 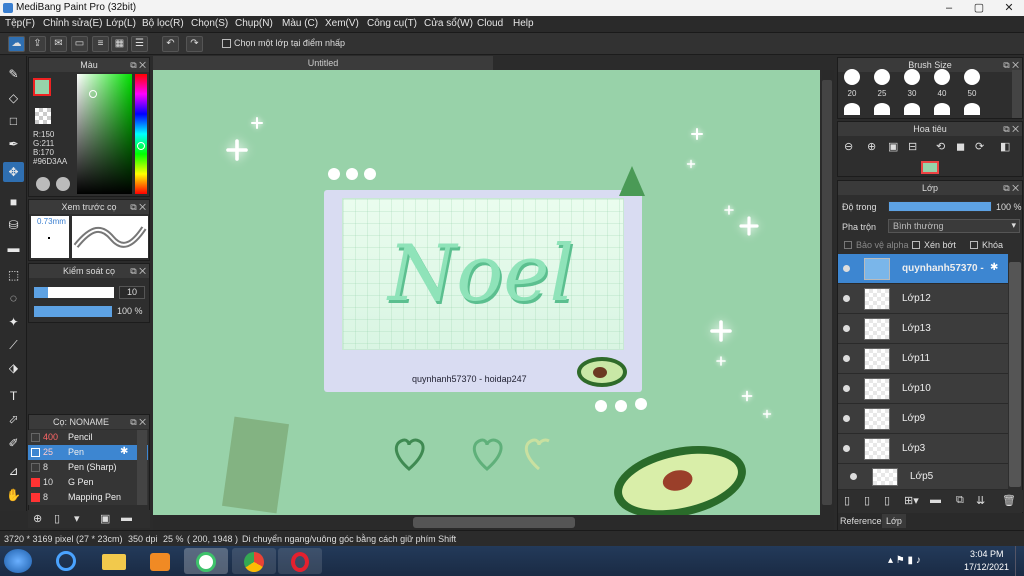 What do you see at coordinates (79, 44) in the screenshot?
I see `page-icon: ▭` at bounding box center [79, 44].